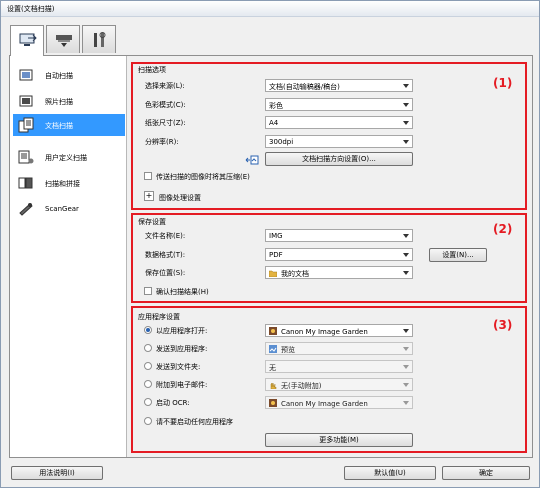 Image resolution: width=540 pixels, height=488 pixels. I want to click on stitch-scan-icon, so click(25, 183).